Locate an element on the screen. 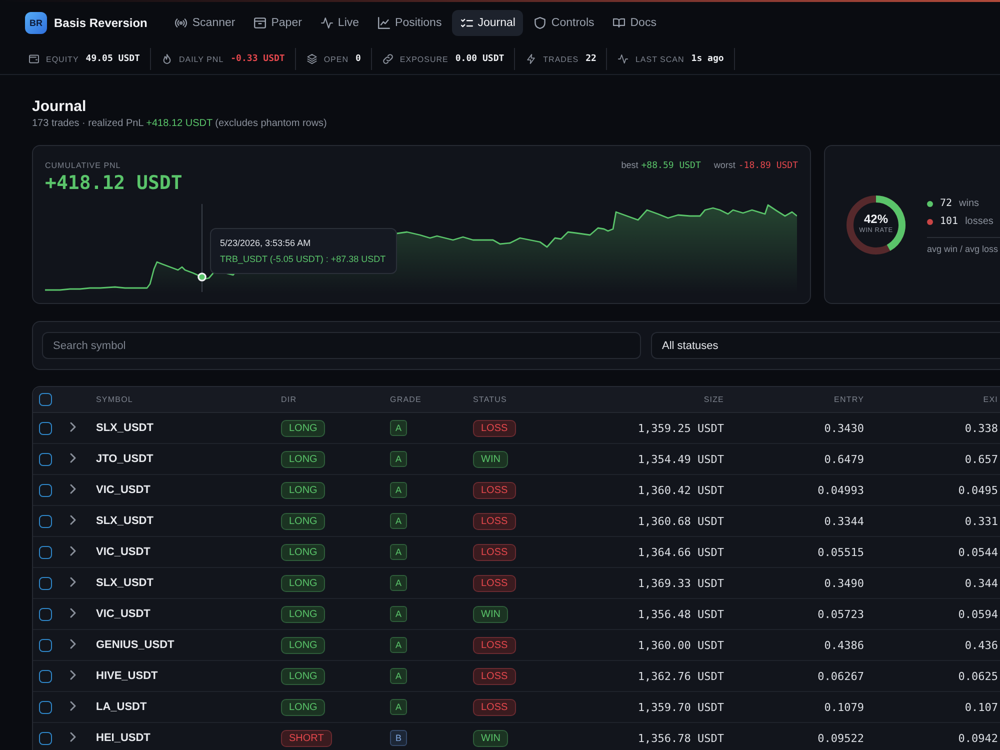 This screenshot has height=750, width=1000. size-cell: 1,359.70 USDT is located at coordinates (681, 707).